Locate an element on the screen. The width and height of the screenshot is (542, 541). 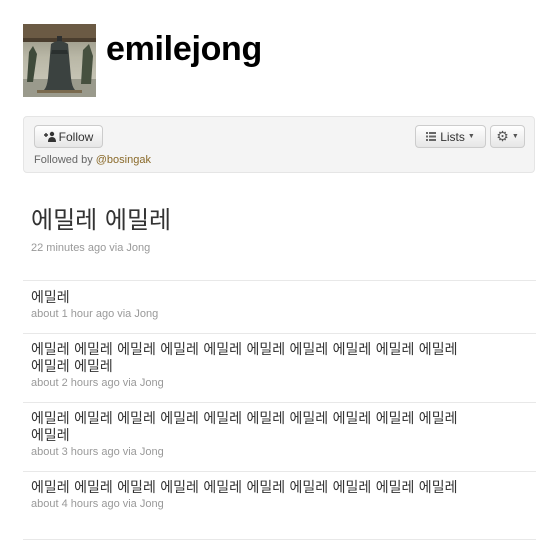
followed-by-prefix: Followed by is located at coordinates (63, 160).